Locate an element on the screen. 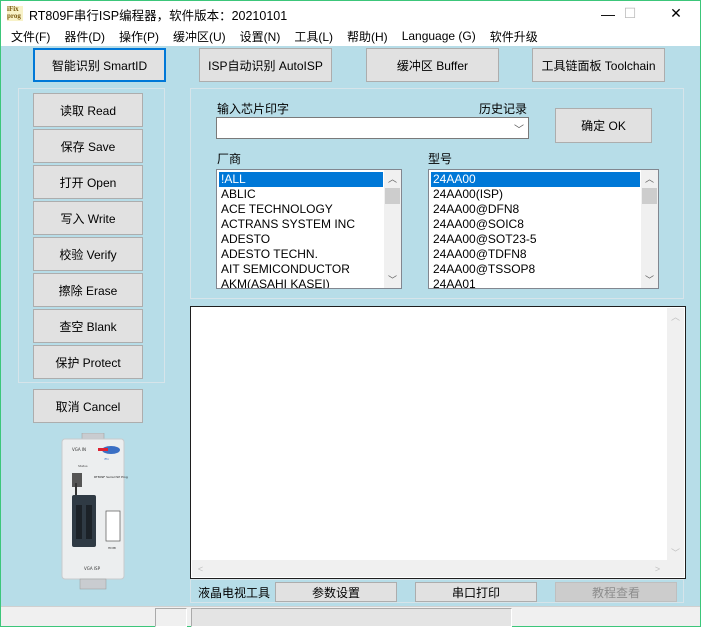  menu-help: 帮助(H) is located at coordinates (367, 36).